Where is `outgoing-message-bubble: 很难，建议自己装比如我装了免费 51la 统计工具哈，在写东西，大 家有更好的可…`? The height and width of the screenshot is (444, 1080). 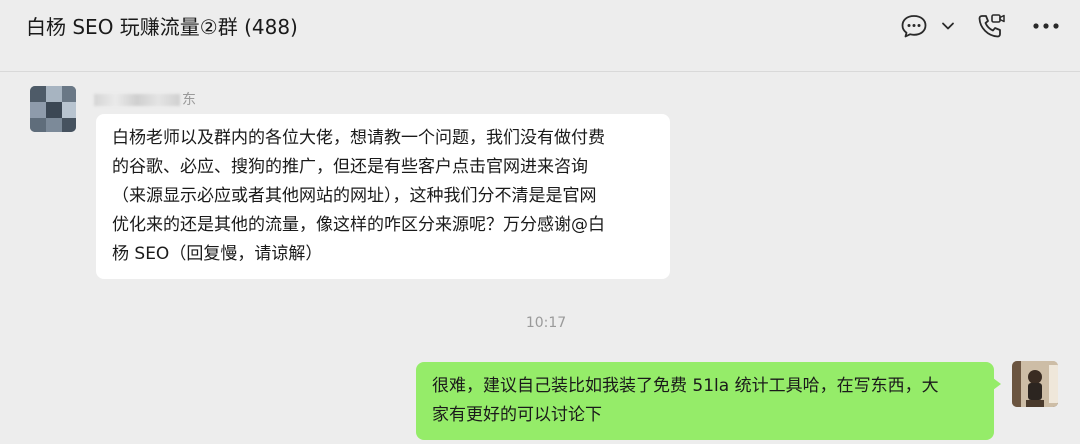
outgoing-message-bubble: 很难，建议自己装比如我装了免费 51la 统计工具哈，在写东西，大 家有更好的可… is located at coordinates (708, 401).